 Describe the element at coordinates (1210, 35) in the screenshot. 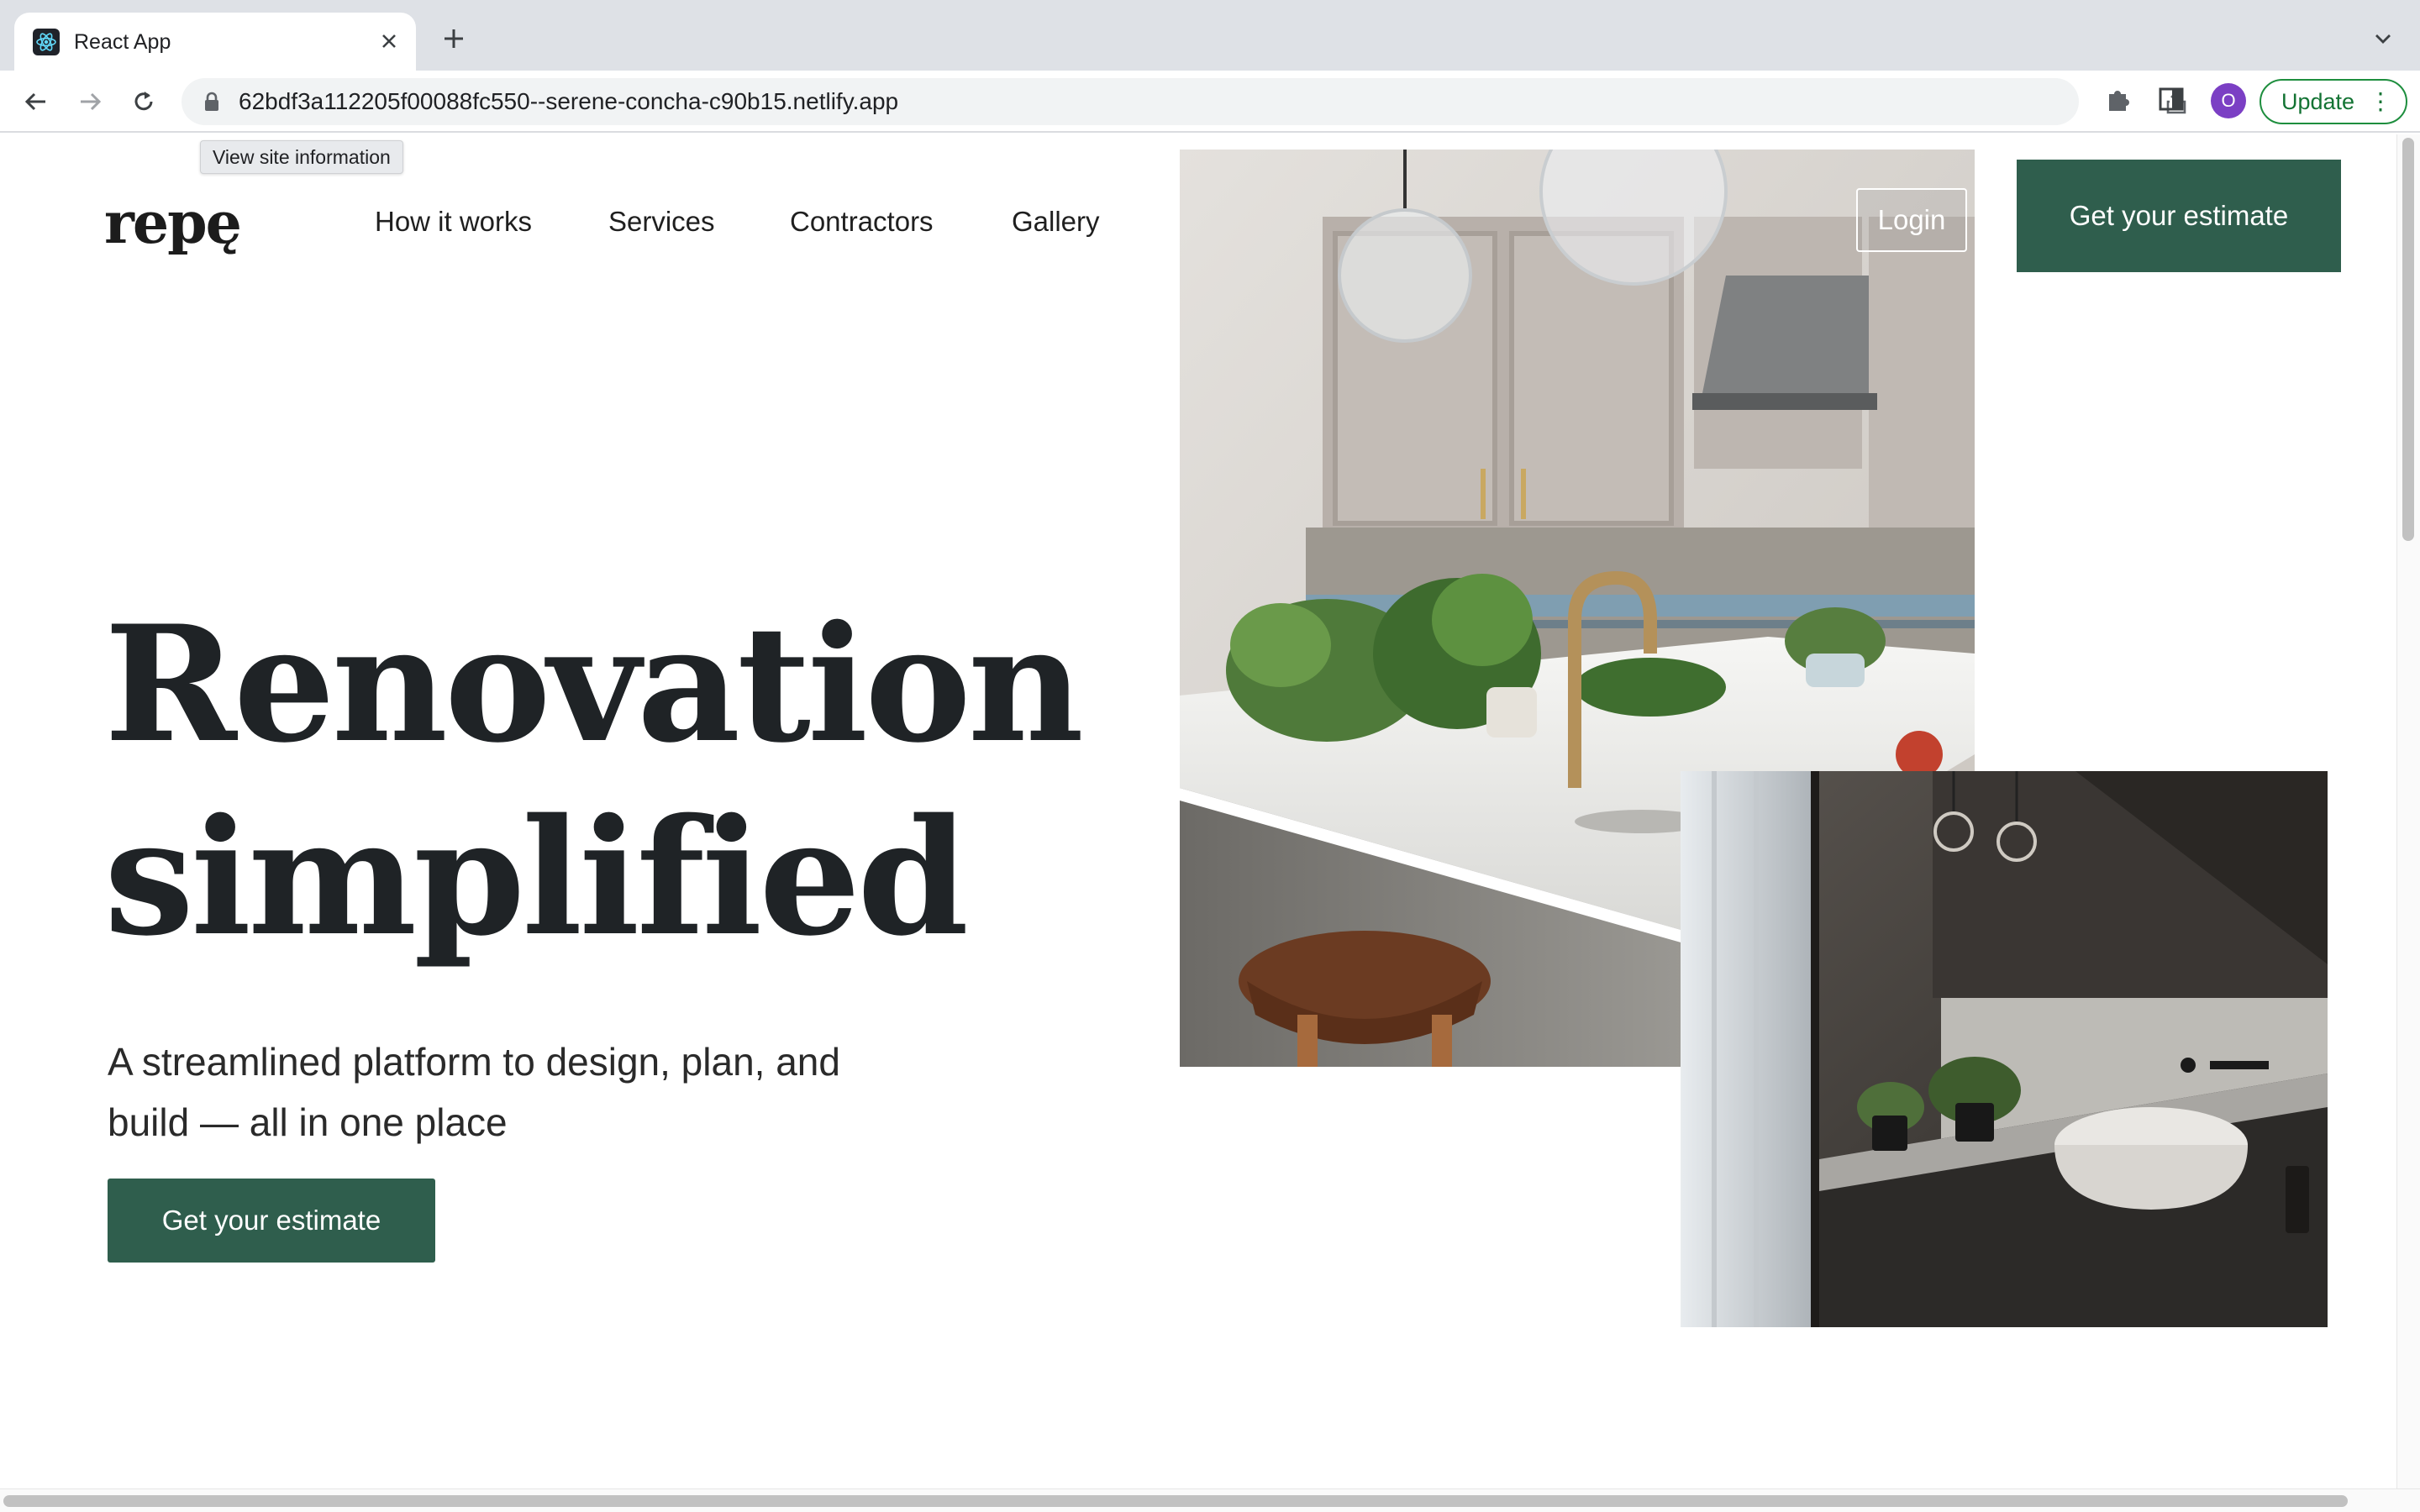

I see `browser-tab-strip: React App` at that location.